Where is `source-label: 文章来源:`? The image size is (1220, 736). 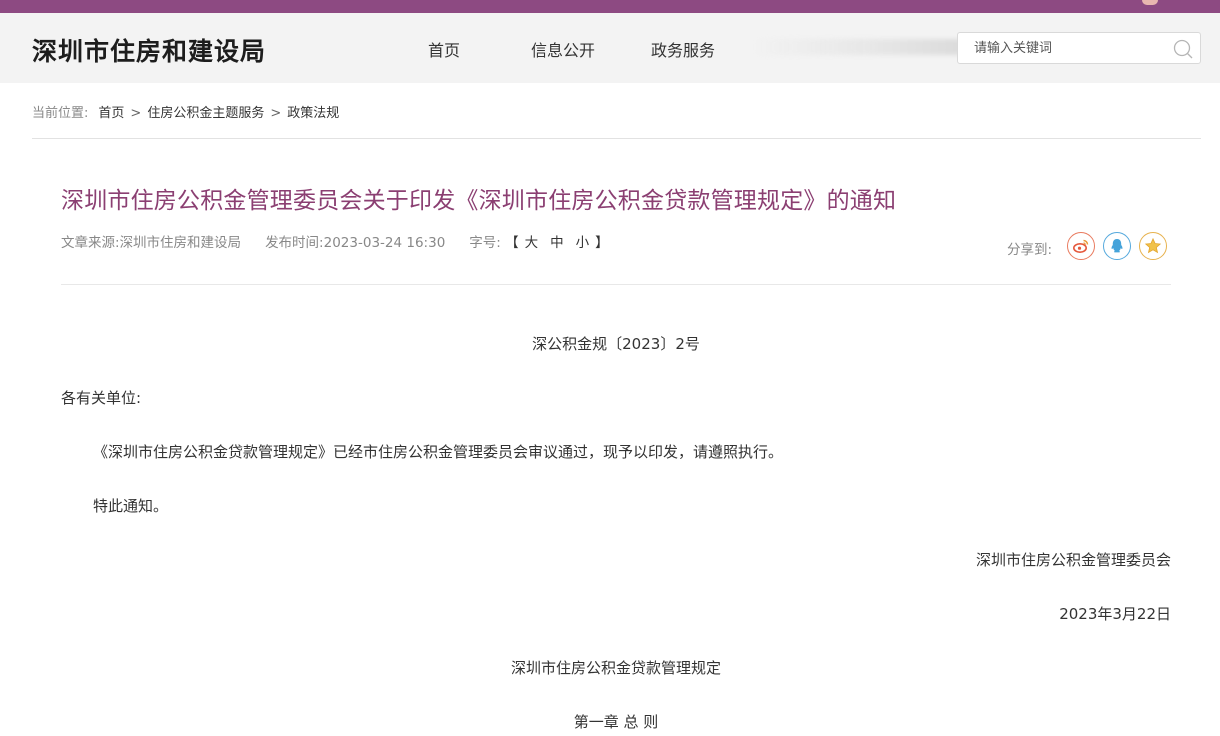
source-label: 文章来源: is located at coordinates (90, 243).